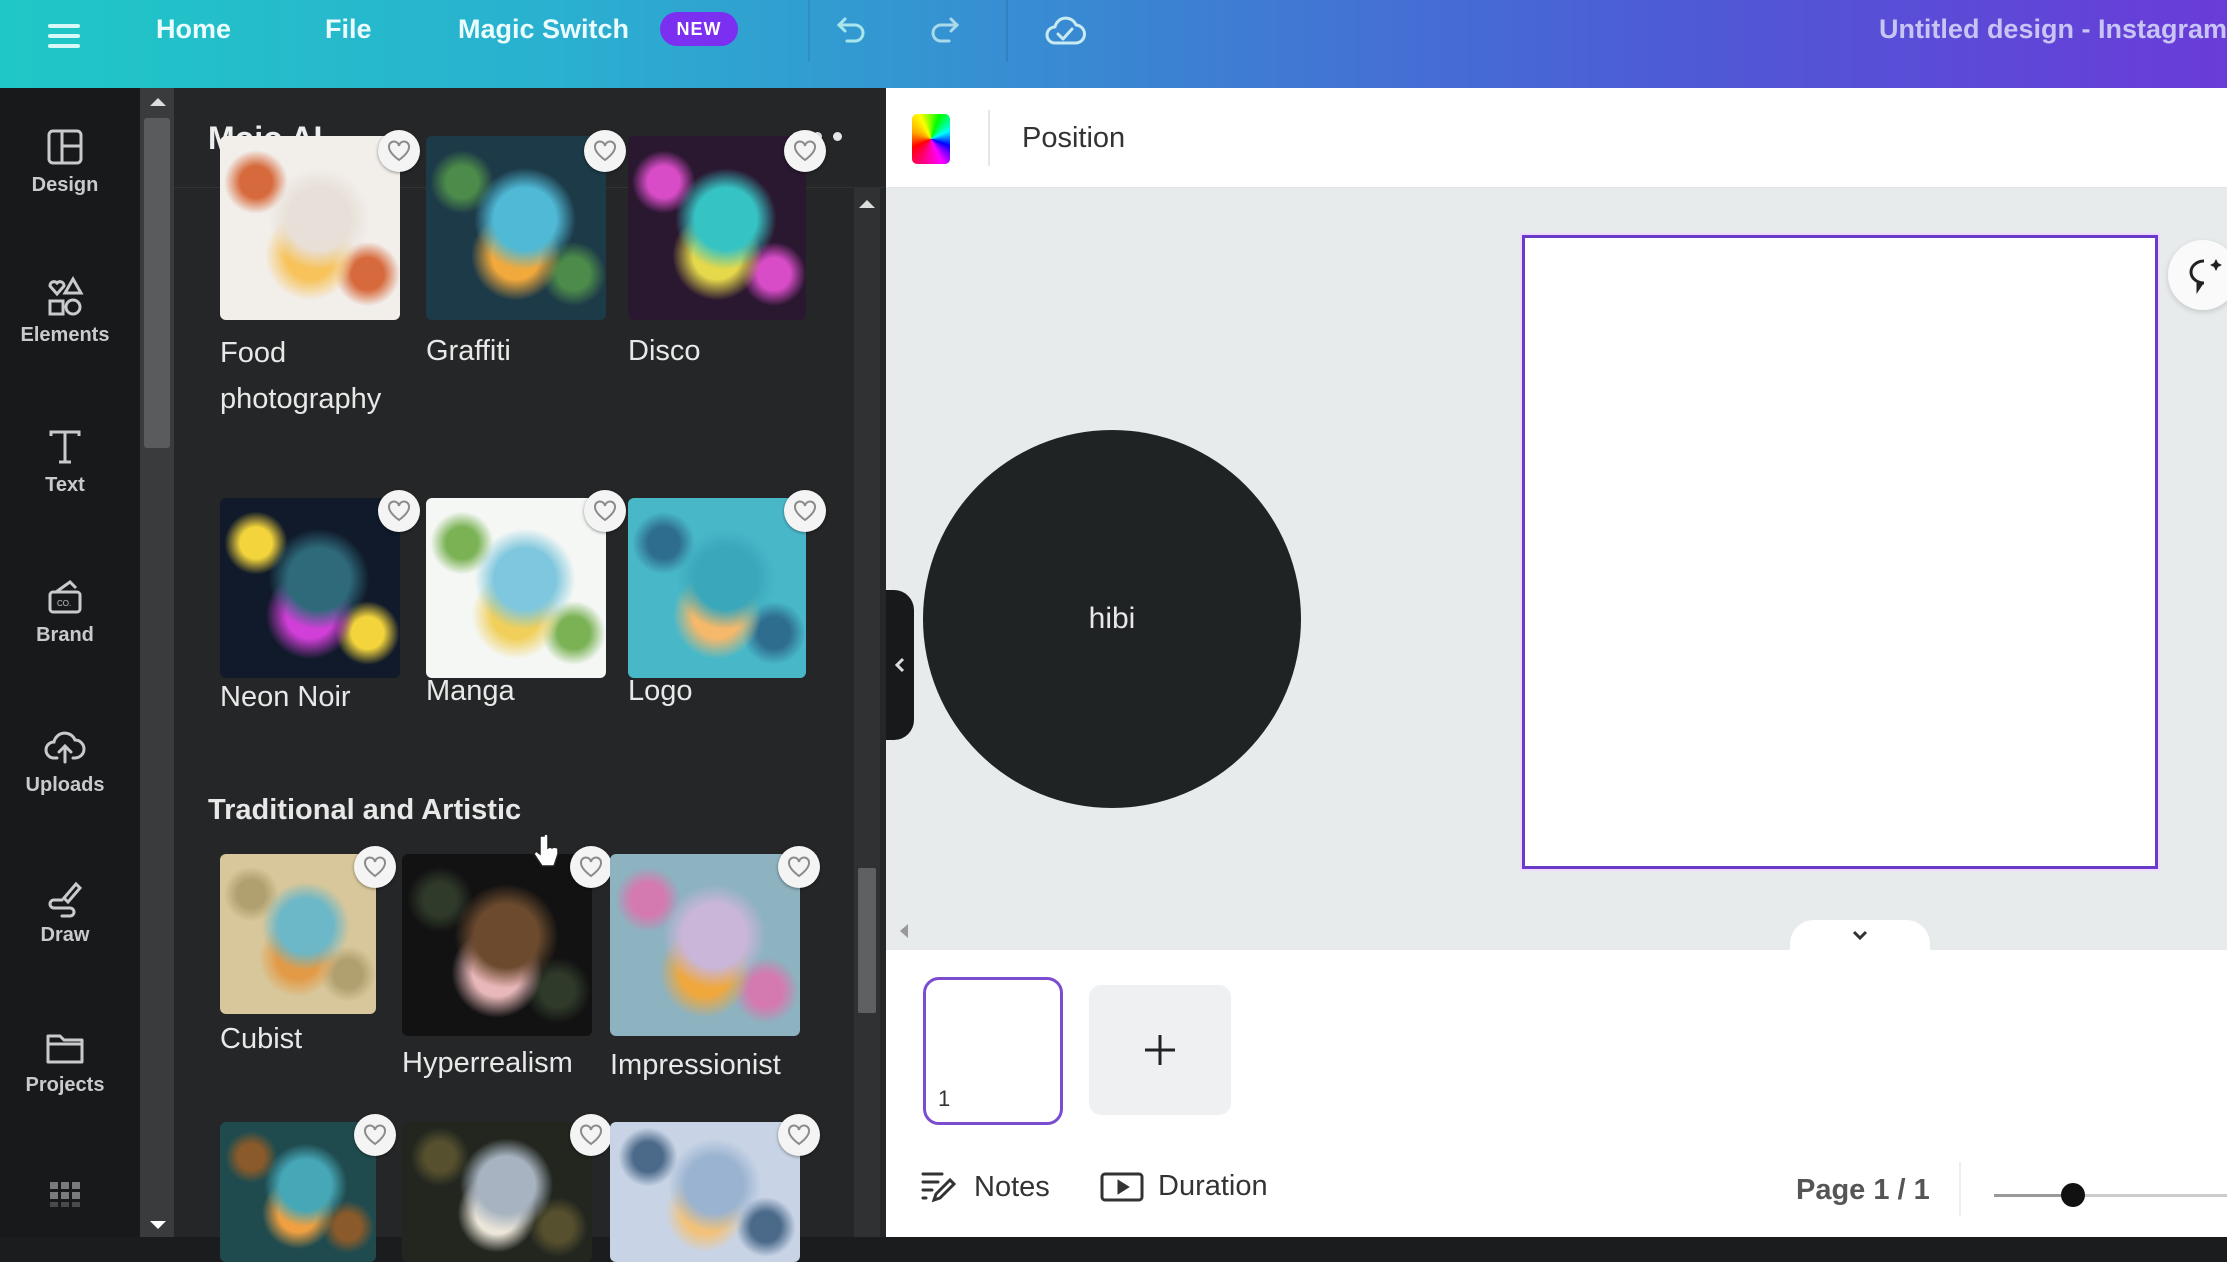 Image resolution: width=2227 pixels, height=1262 pixels. I want to click on nav-magic-switch: Magic Switch, so click(543, 29).